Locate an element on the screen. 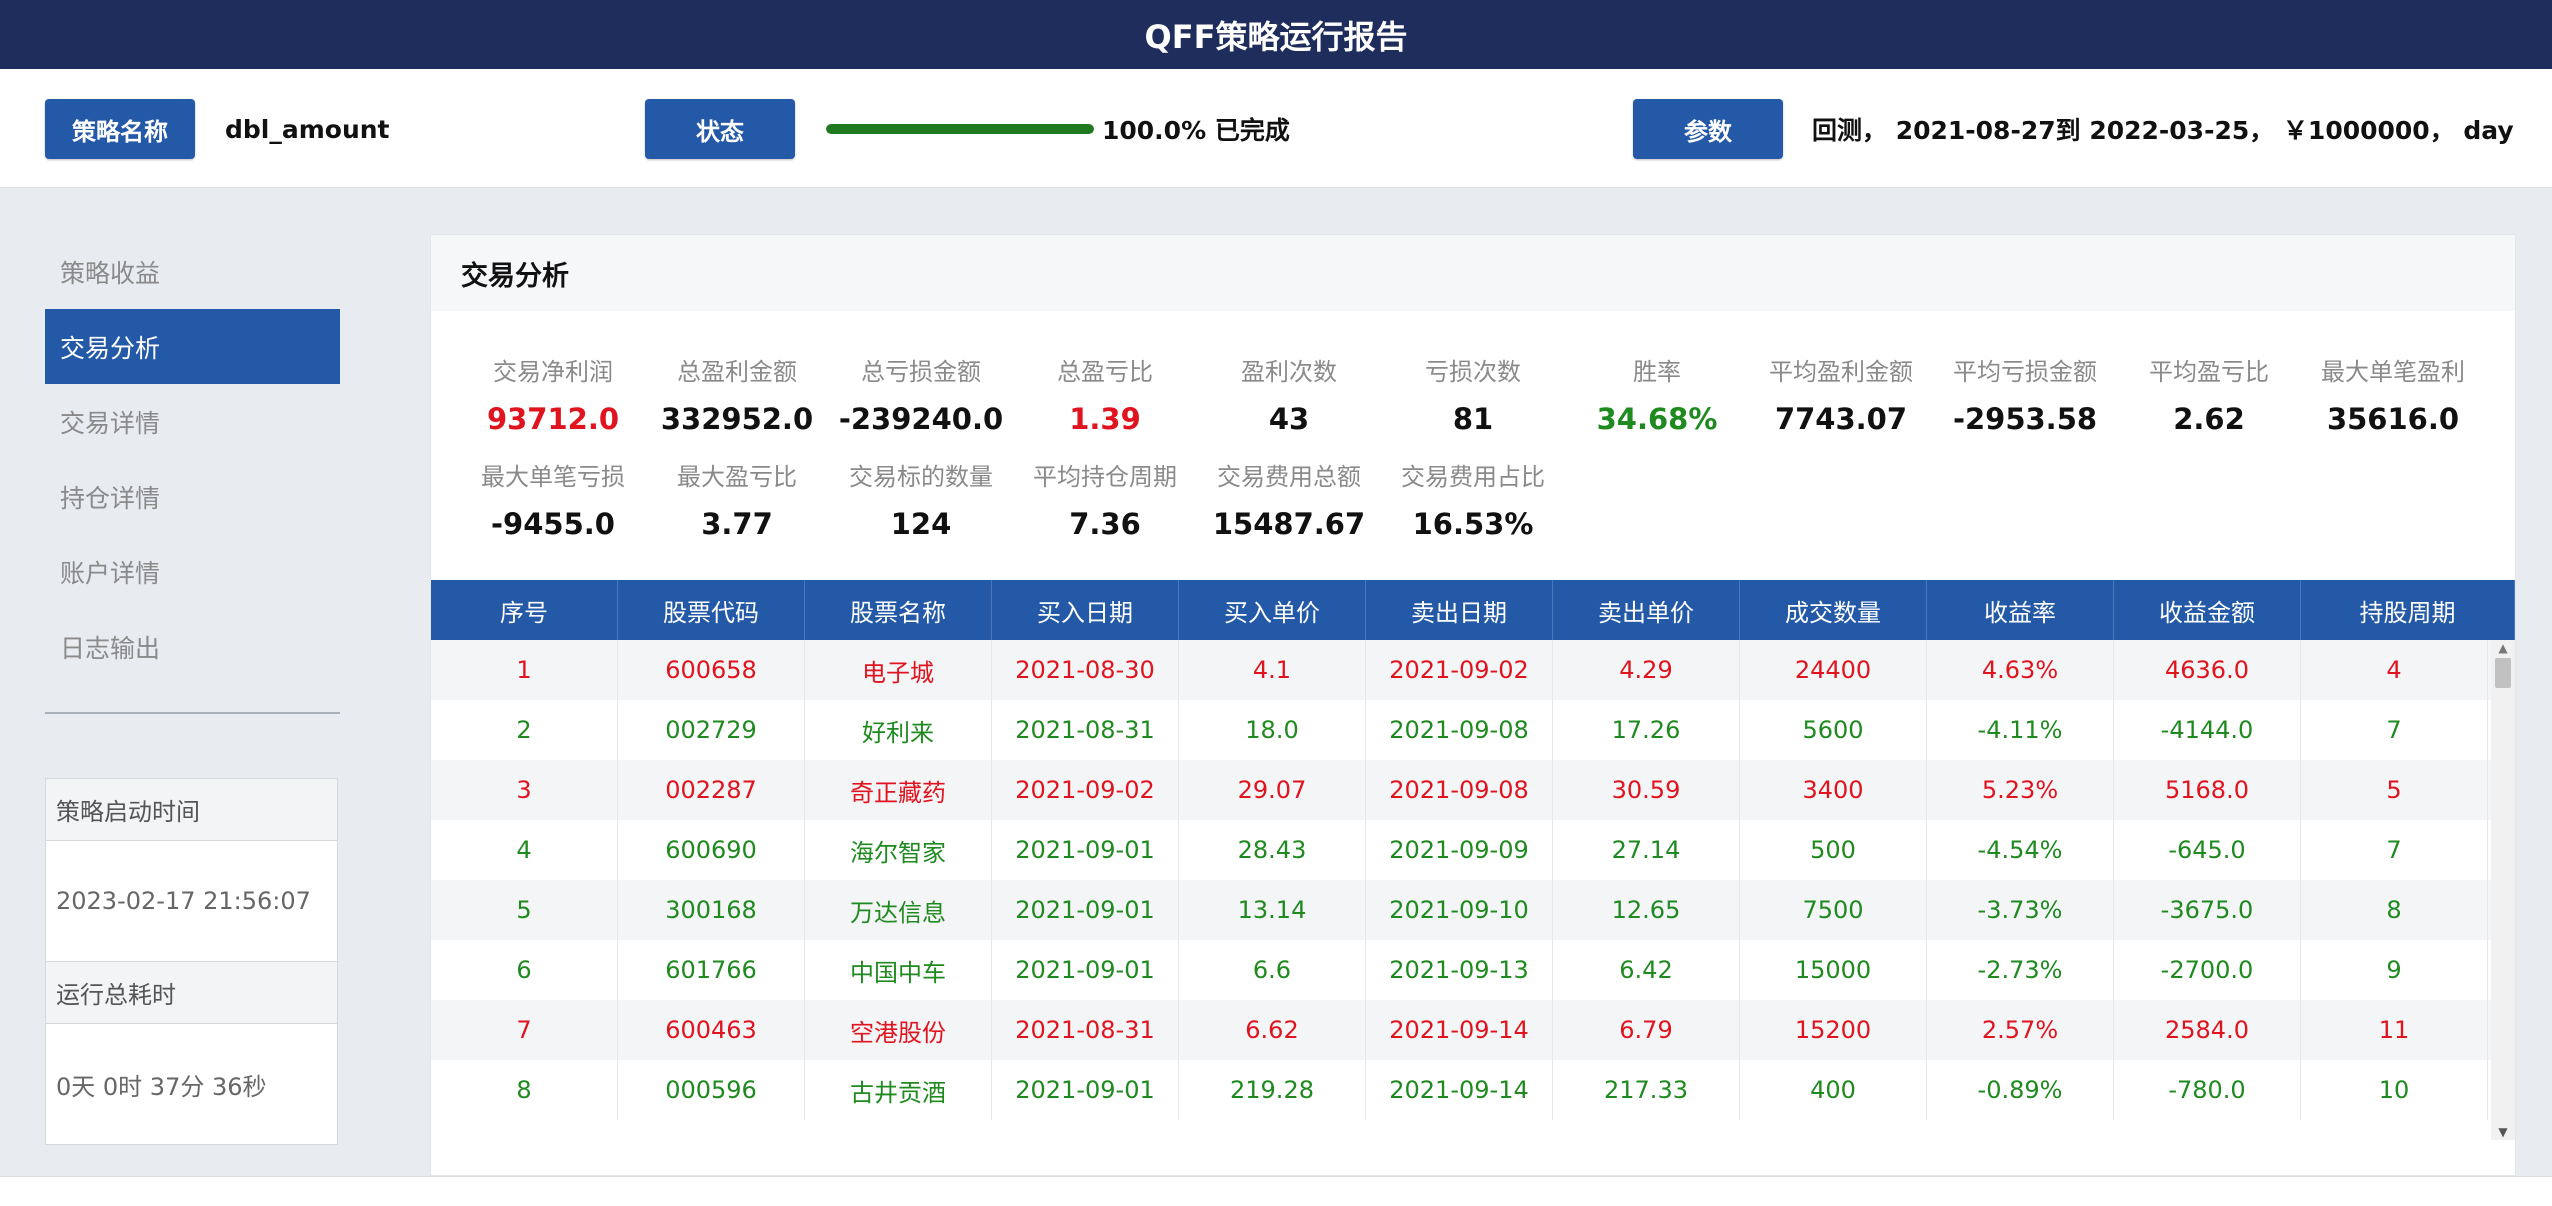  table-cell: -0.89% is located at coordinates (2020, 1090).